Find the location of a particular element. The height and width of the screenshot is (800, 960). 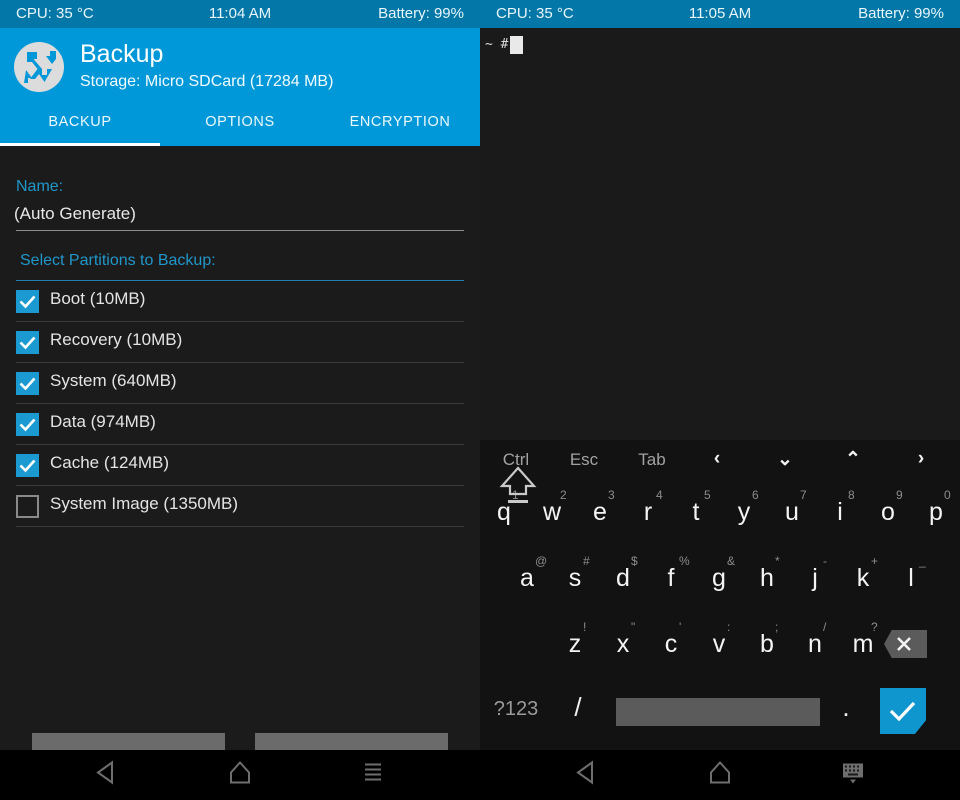

key-label: a is located at coordinates (527, 578).